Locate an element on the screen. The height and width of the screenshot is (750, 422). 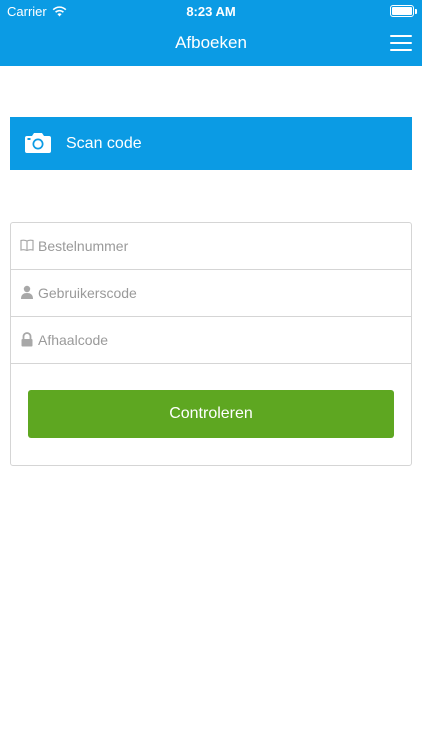
battery-icon is located at coordinates (403, 11).